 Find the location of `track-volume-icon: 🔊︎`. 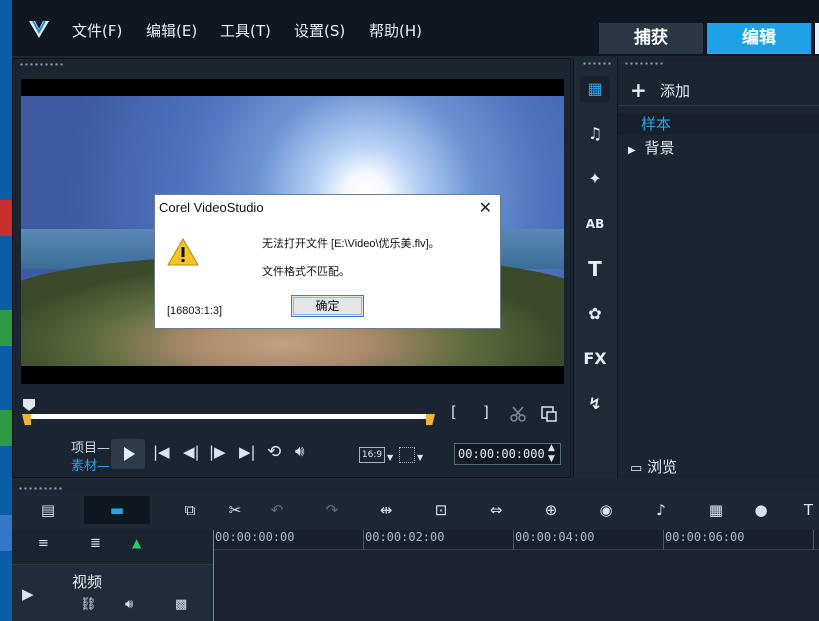

track-volume-icon: 🔊︎ is located at coordinates (129, 604).